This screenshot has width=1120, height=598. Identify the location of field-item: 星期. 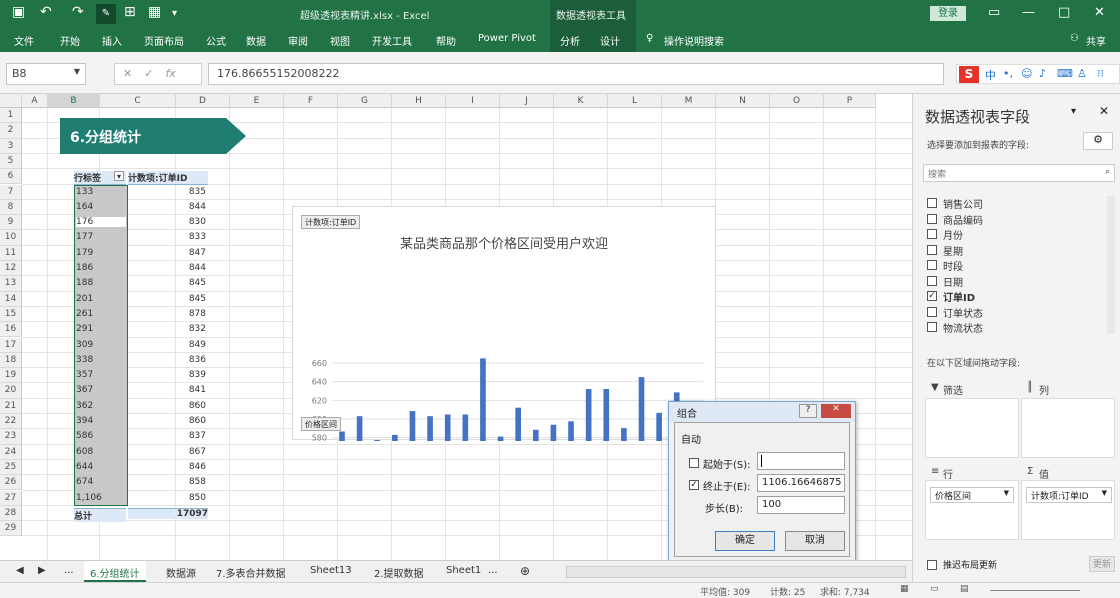
(953, 250).